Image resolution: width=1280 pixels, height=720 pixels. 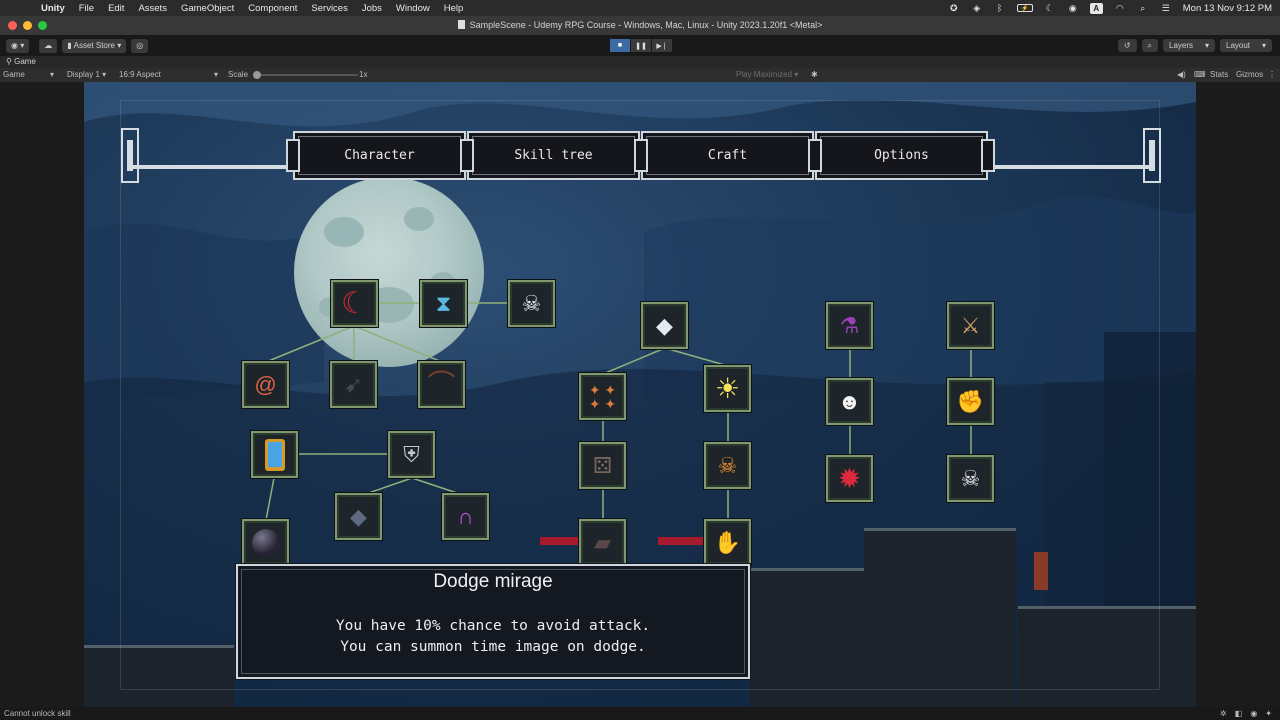 I want to click on game-view-tab: ⚲ Game, so click(x=640, y=62).